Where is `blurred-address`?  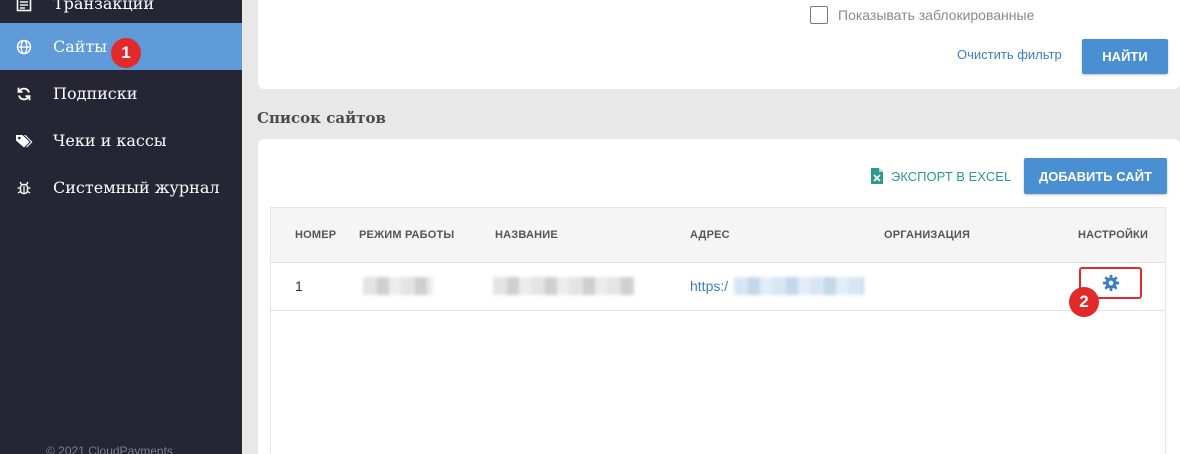 blurred-address is located at coordinates (799, 286).